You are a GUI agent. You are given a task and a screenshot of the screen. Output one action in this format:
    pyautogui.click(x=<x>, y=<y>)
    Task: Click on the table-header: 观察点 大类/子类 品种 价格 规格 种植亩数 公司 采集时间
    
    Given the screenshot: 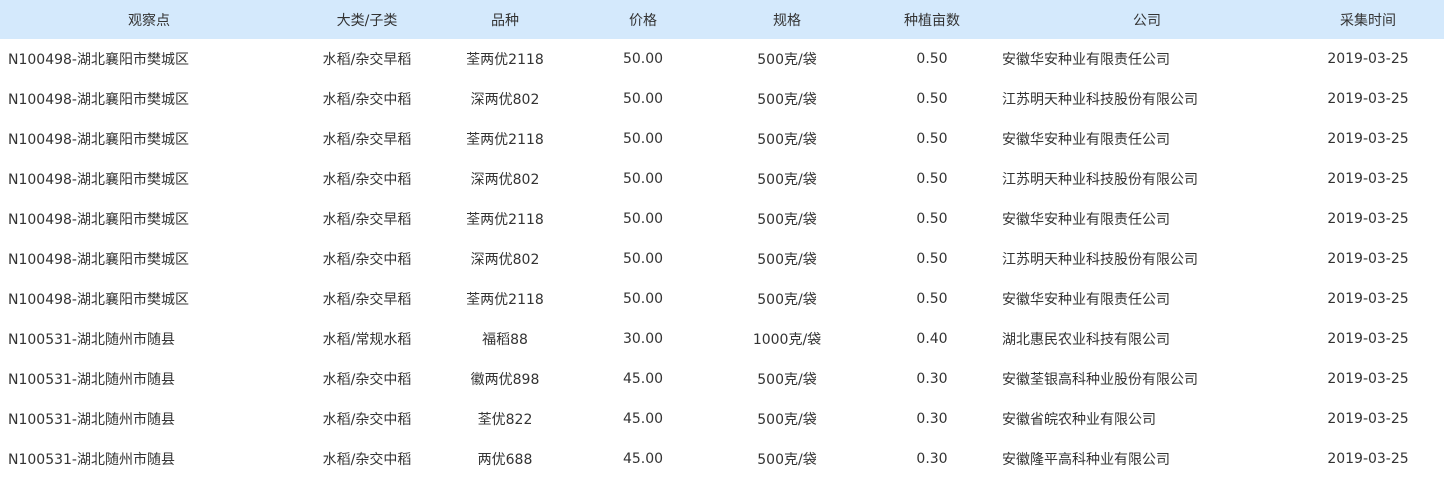 What is the action you would take?
    pyautogui.click(x=722, y=19)
    